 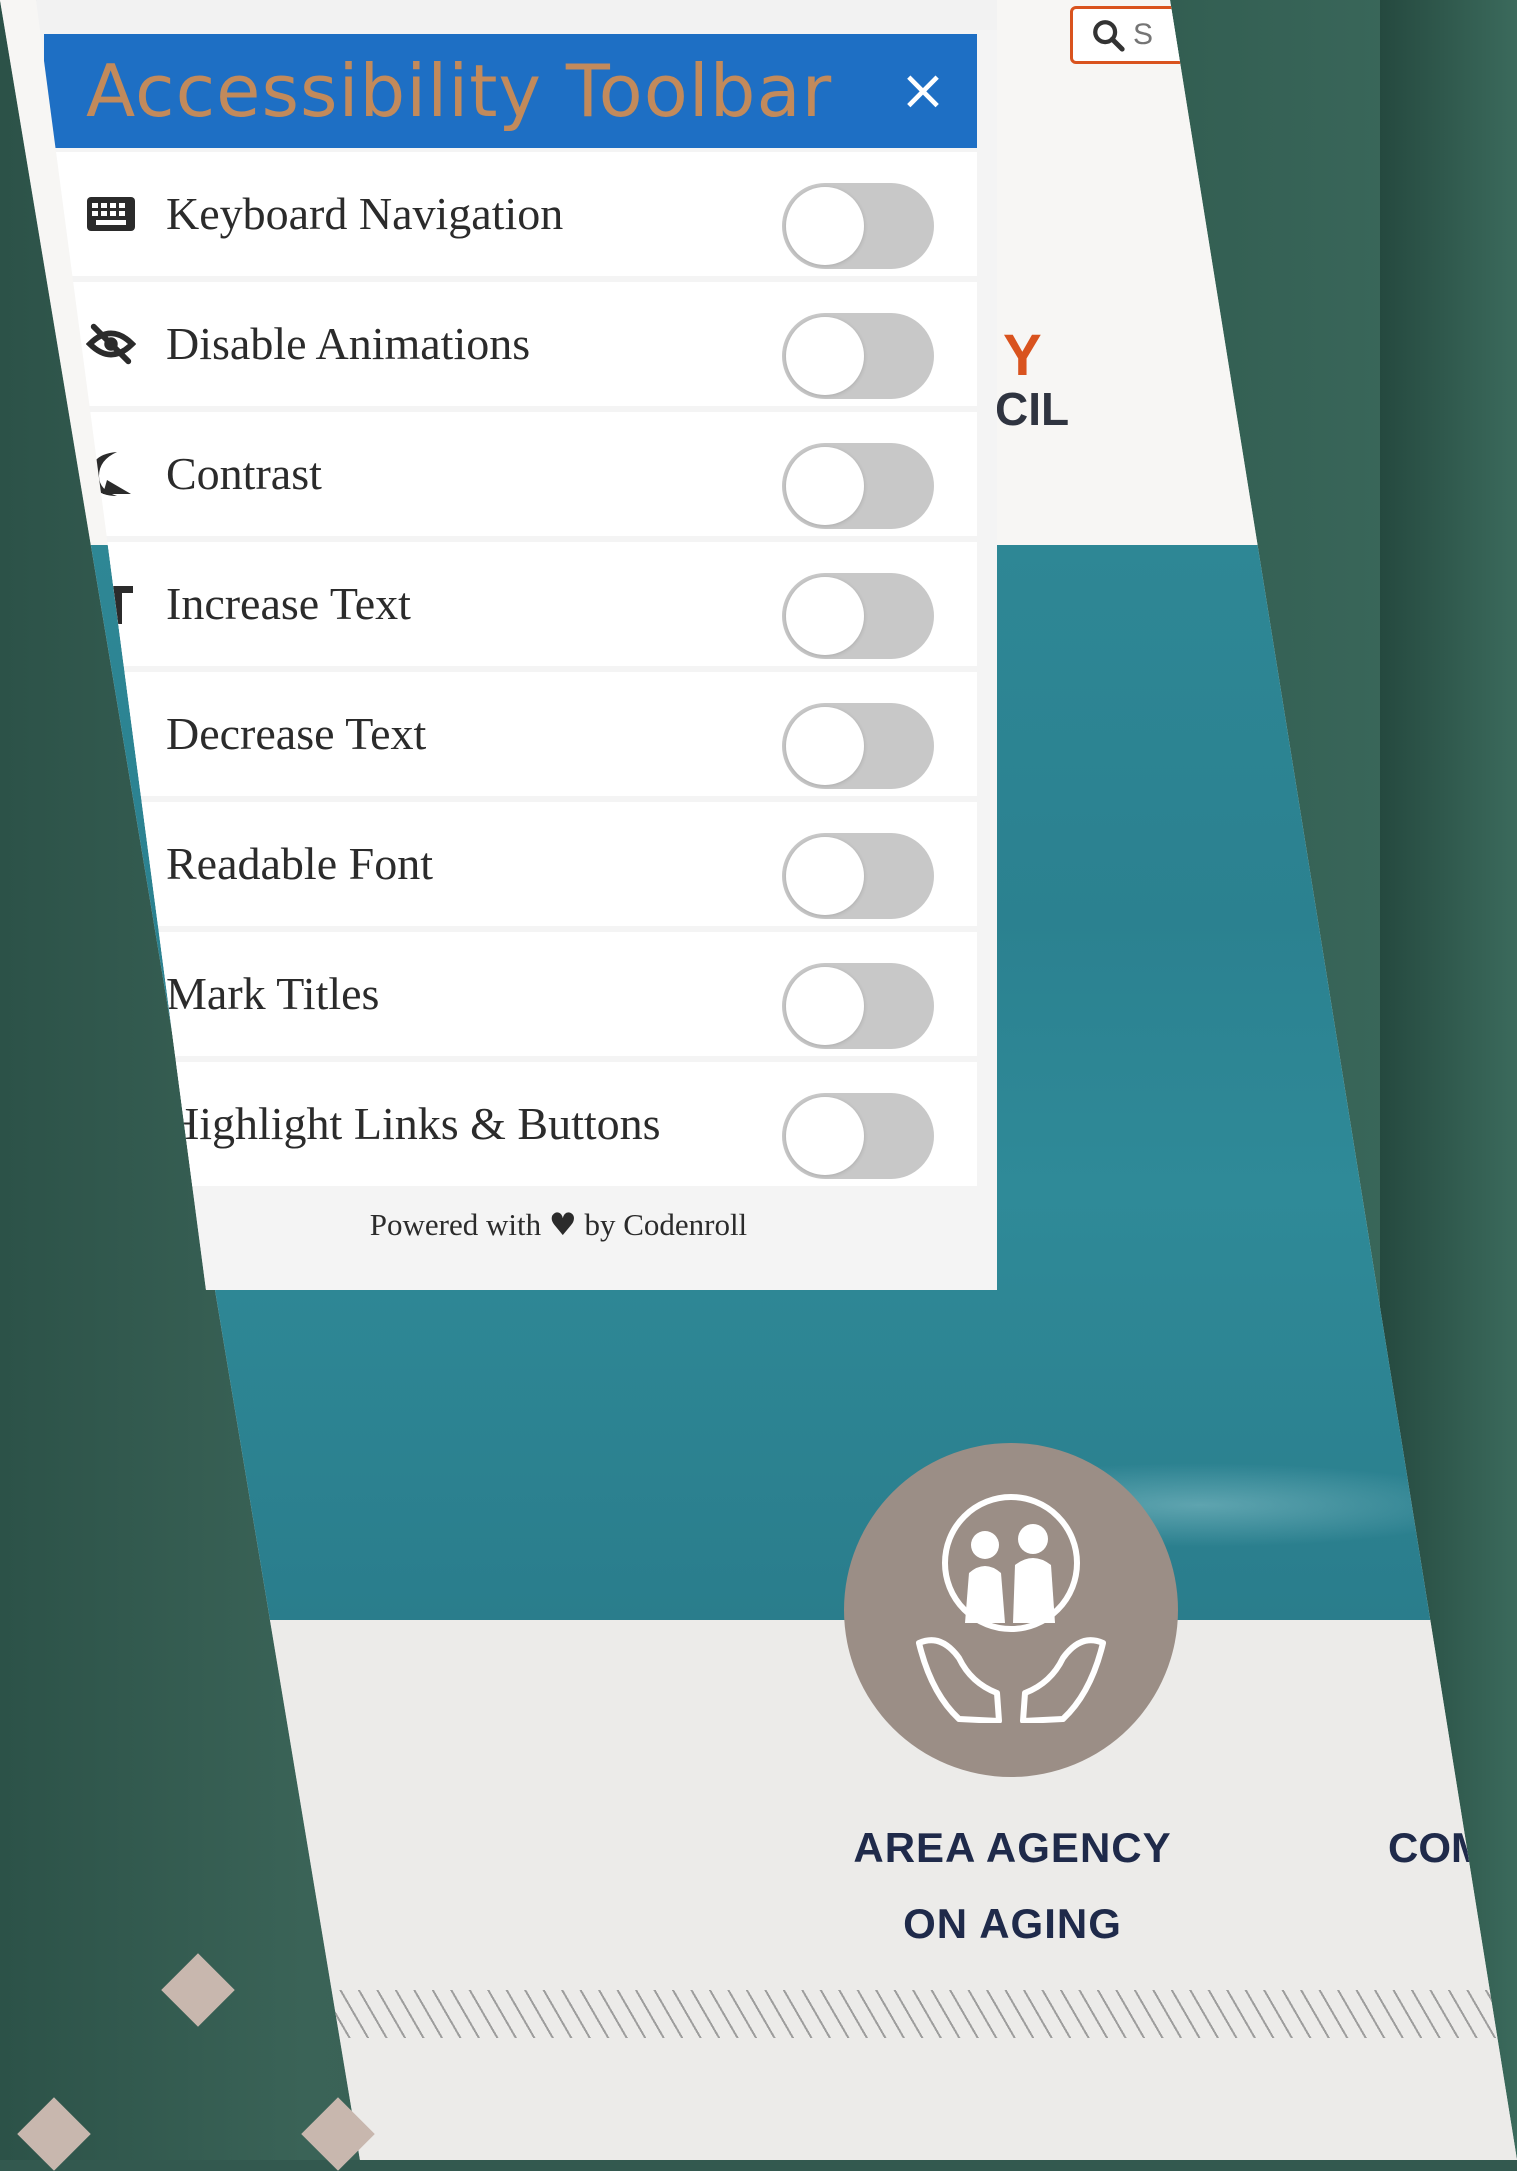 I want to click on toolbar-item-label: Decrease Text, so click(x=296, y=733).